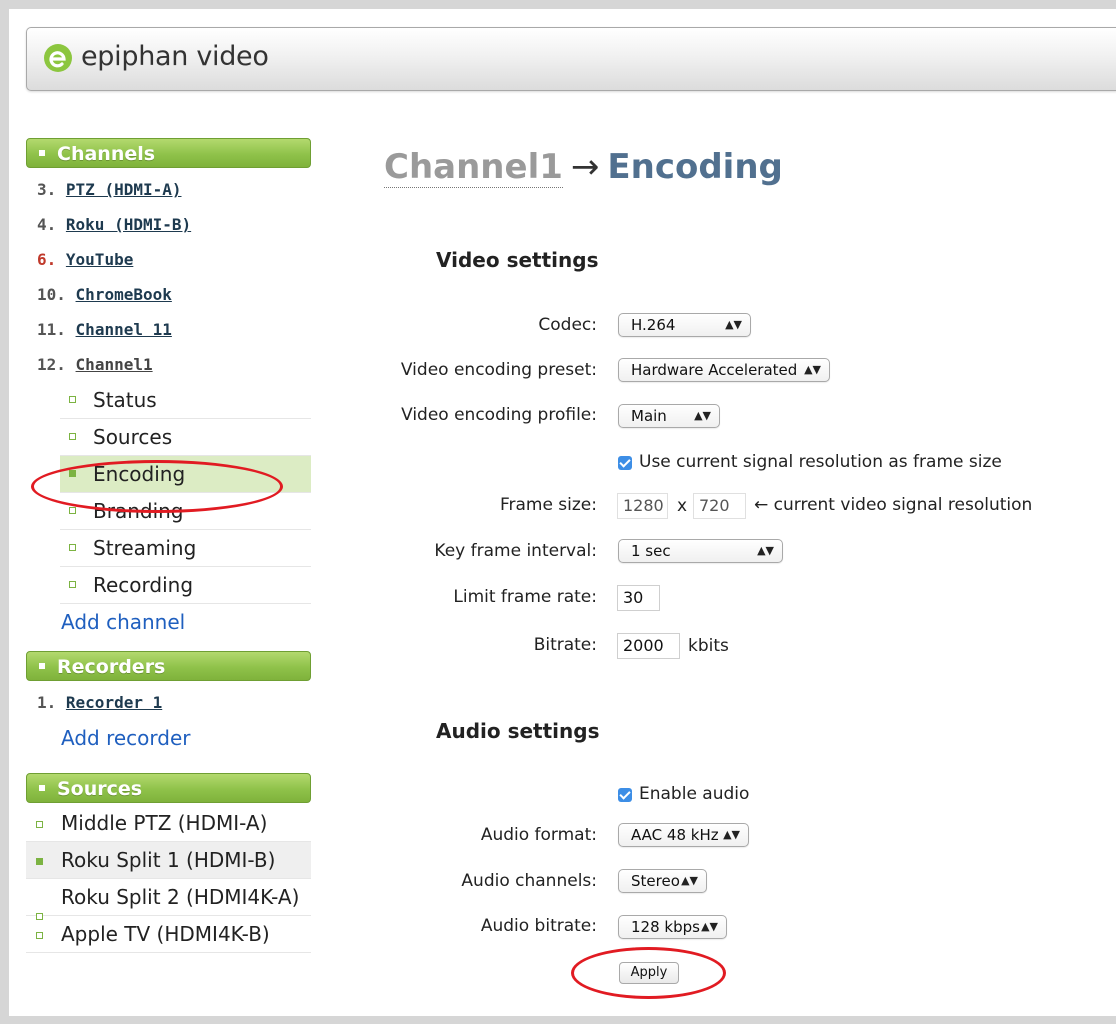  I want to click on audio-settings-title: Audio settings, so click(518, 731).